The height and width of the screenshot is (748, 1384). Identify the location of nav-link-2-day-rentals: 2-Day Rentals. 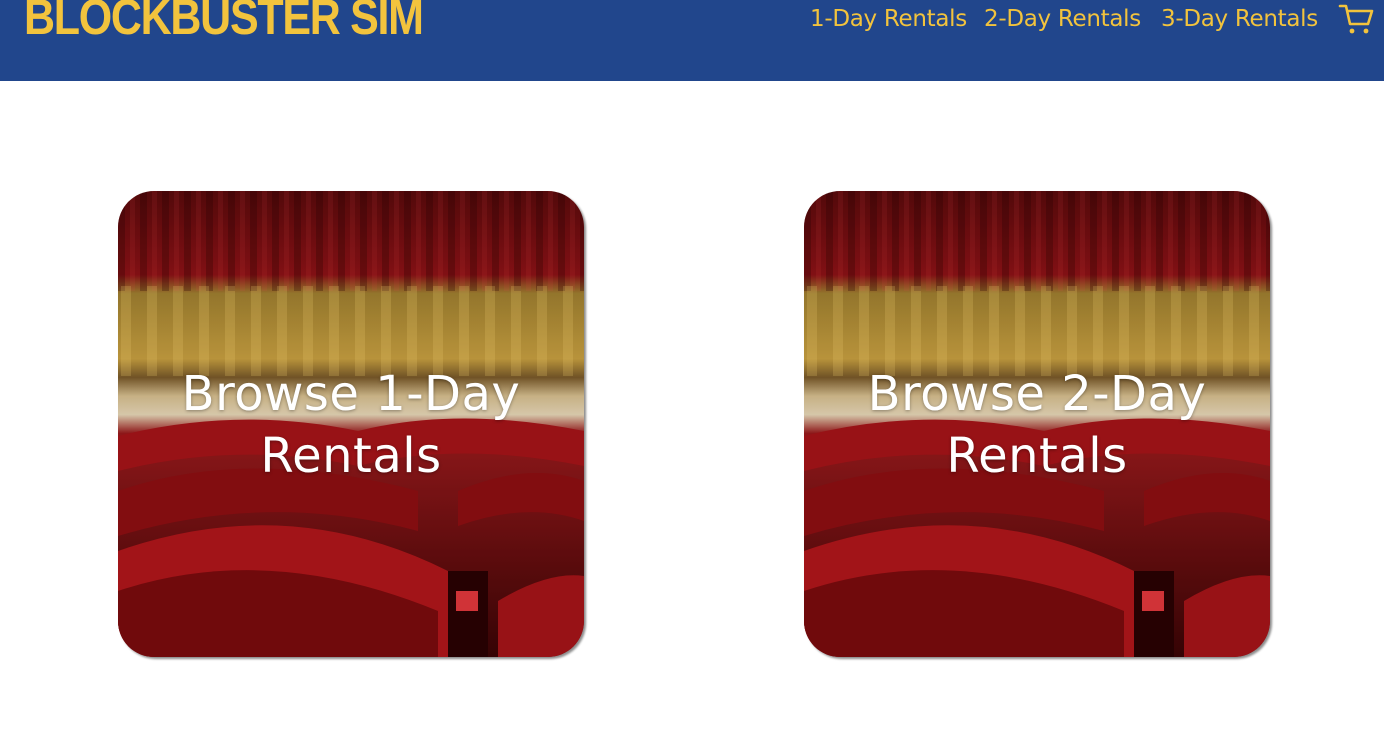
(1062, 19).